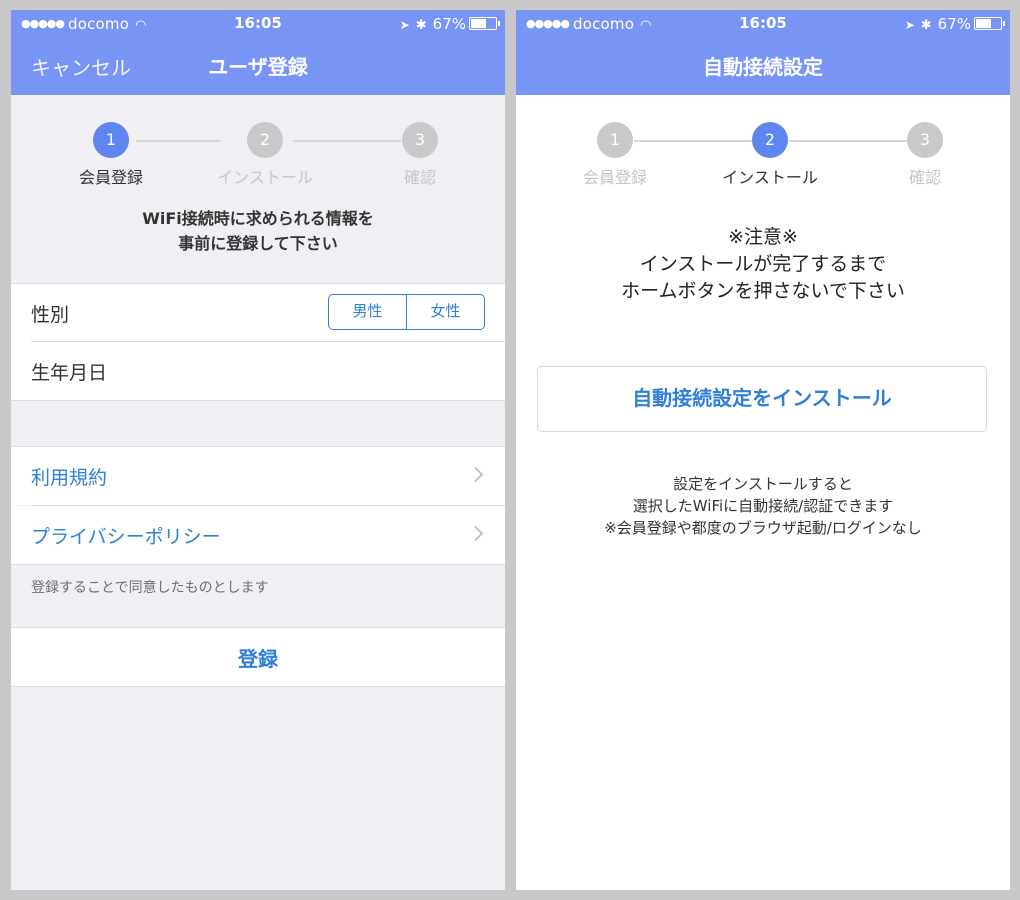  What do you see at coordinates (69, 373) in the screenshot?
I see `birthday-label: 生年月日` at bounding box center [69, 373].